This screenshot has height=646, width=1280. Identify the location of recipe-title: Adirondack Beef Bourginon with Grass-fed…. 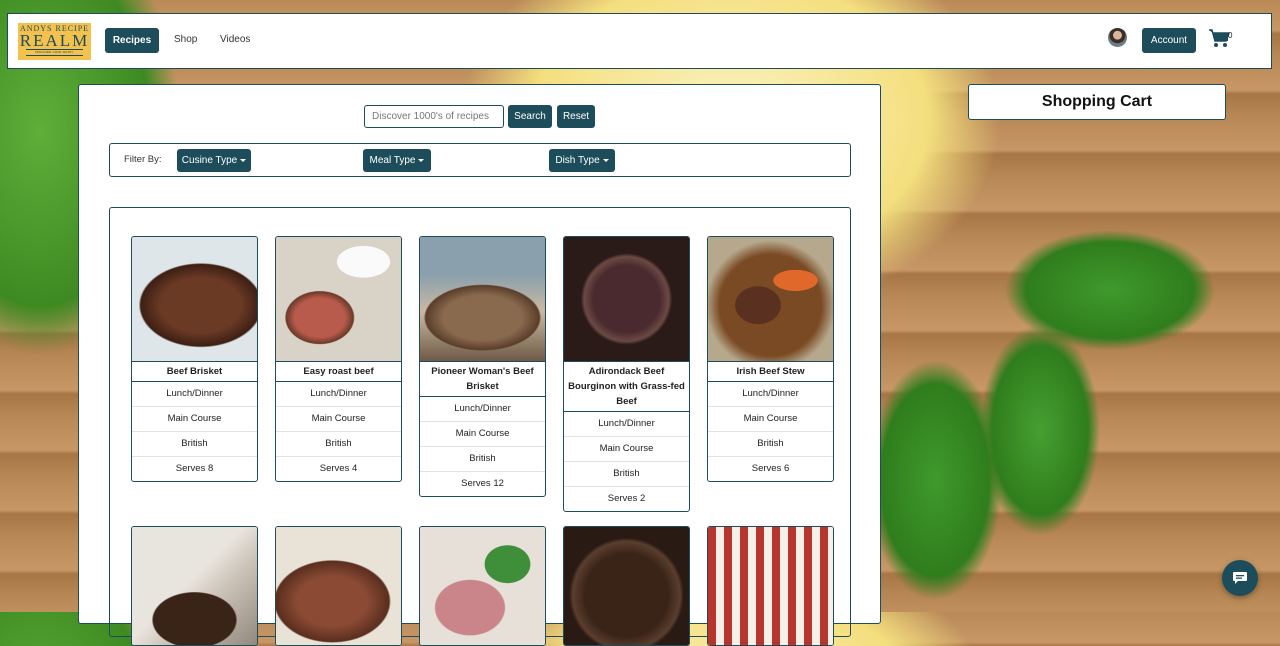
(626, 387).